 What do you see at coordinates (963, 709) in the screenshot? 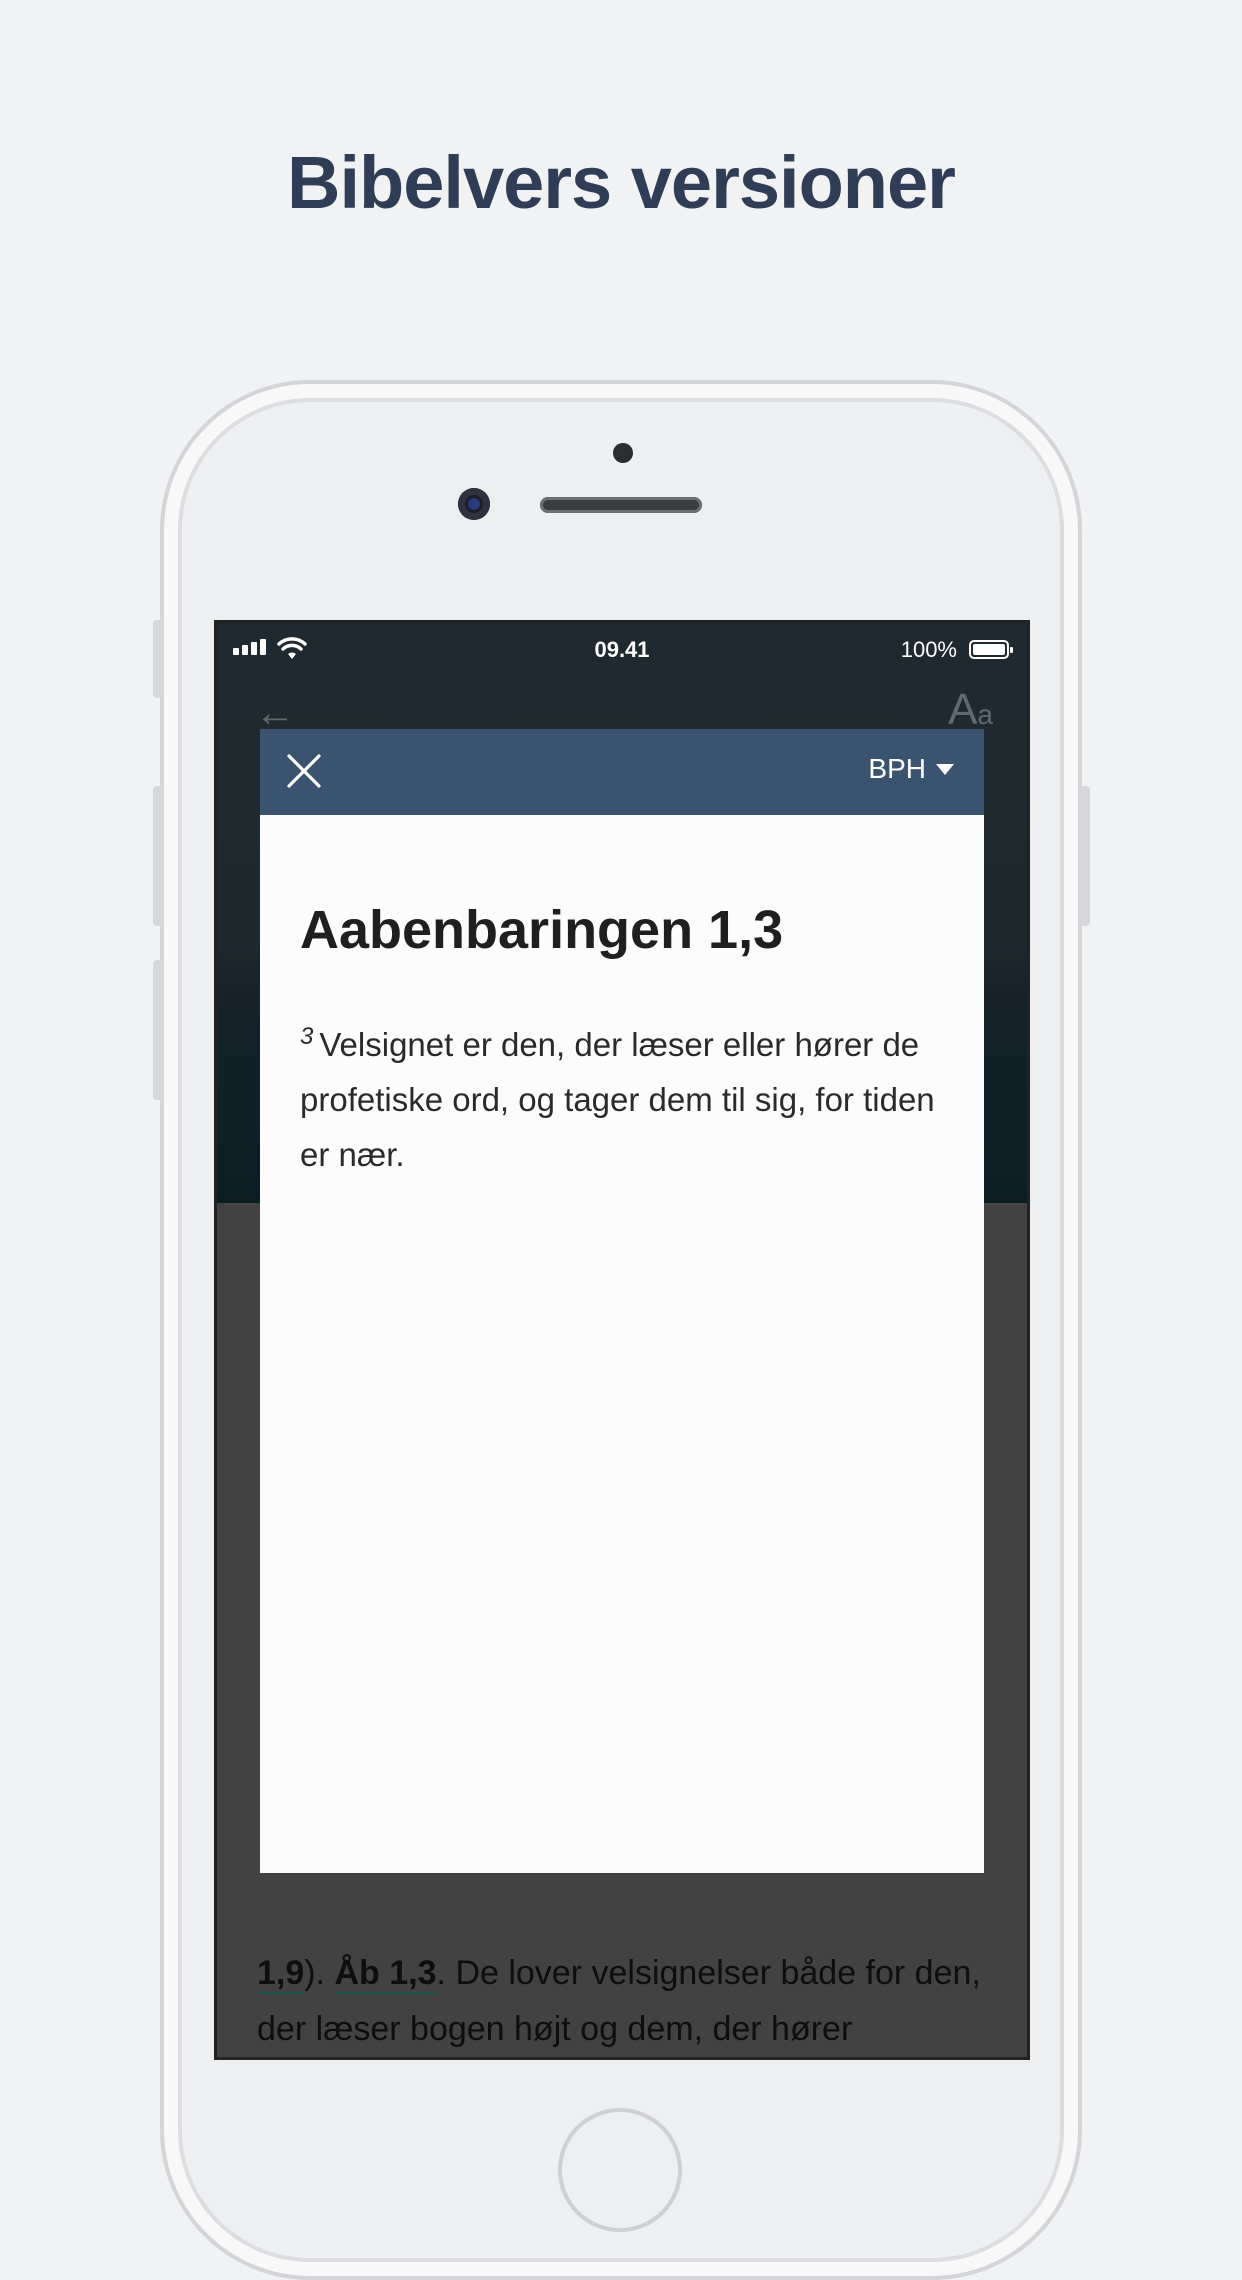
I see `font-icon-large-letter: A` at bounding box center [963, 709].